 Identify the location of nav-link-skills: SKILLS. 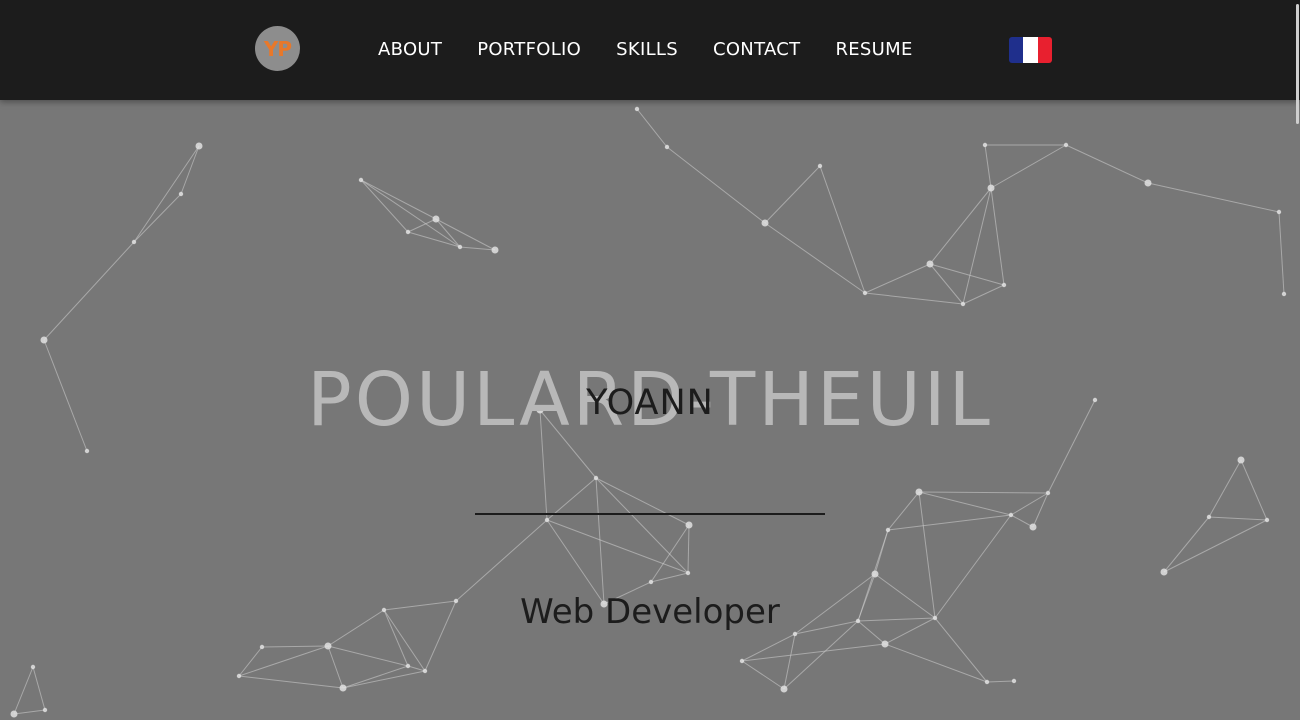
(647, 50).